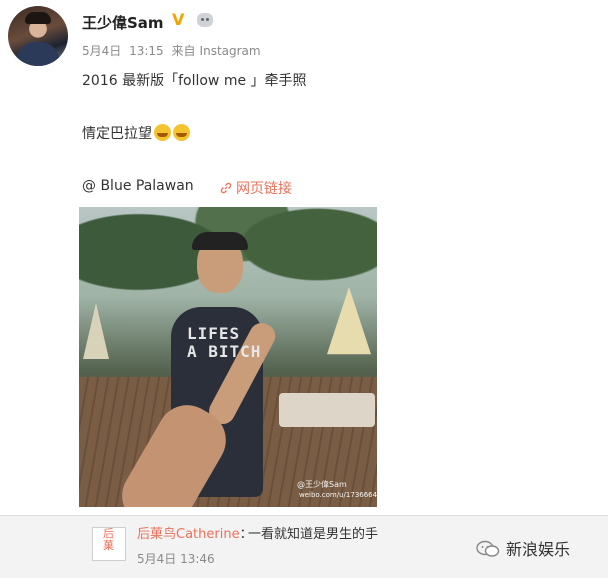 Image resolution: width=608 pixels, height=578 pixels. What do you see at coordinates (38, 18) in the screenshot?
I see `avatar-hair` at bounding box center [38, 18].